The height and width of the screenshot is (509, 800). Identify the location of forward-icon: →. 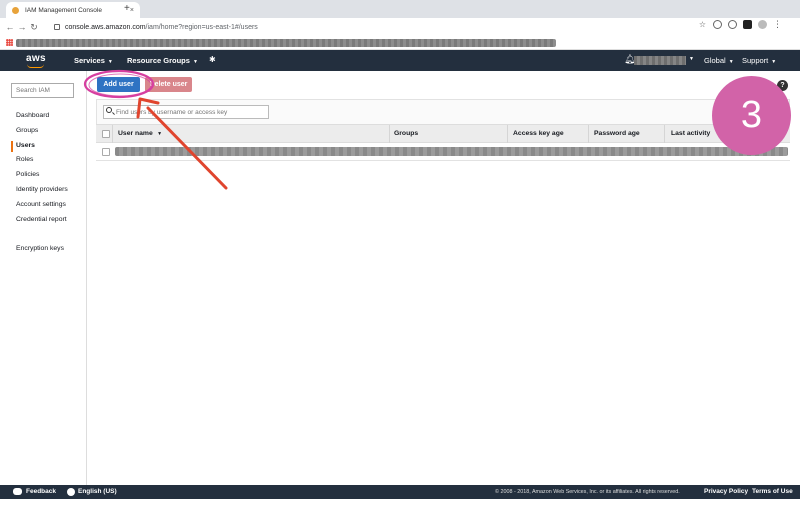
(22, 27).